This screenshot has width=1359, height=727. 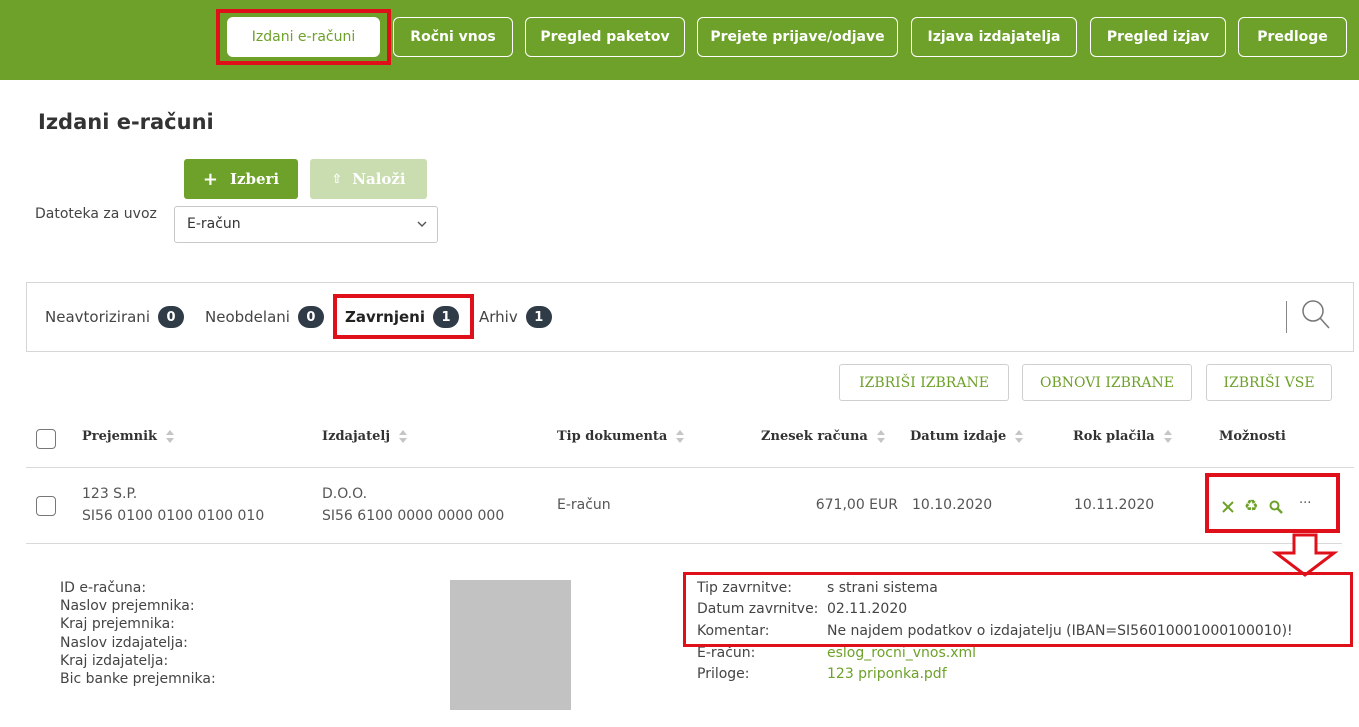 I want to click on issue-date: 10.10.2020, so click(x=952, y=505).